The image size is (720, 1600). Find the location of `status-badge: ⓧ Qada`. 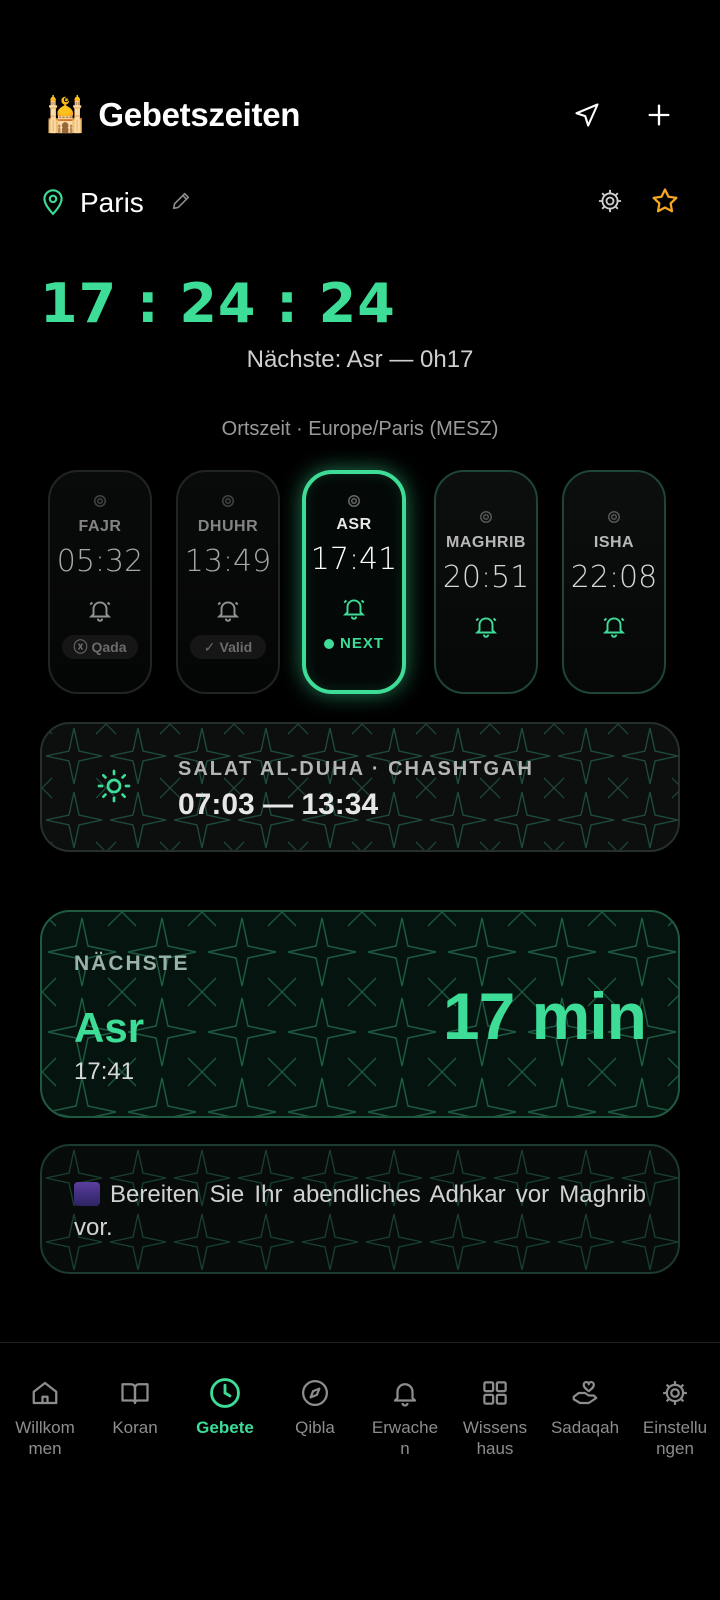

status-badge: ⓧ Qada is located at coordinates (100, 647).